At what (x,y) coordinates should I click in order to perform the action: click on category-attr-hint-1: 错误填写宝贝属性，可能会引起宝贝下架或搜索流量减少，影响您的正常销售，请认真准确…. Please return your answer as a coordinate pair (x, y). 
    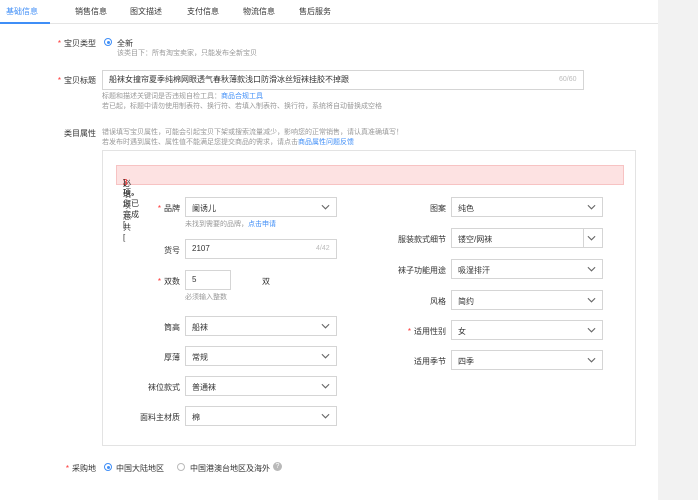
    Looking at the image, I should click on (252, 132).